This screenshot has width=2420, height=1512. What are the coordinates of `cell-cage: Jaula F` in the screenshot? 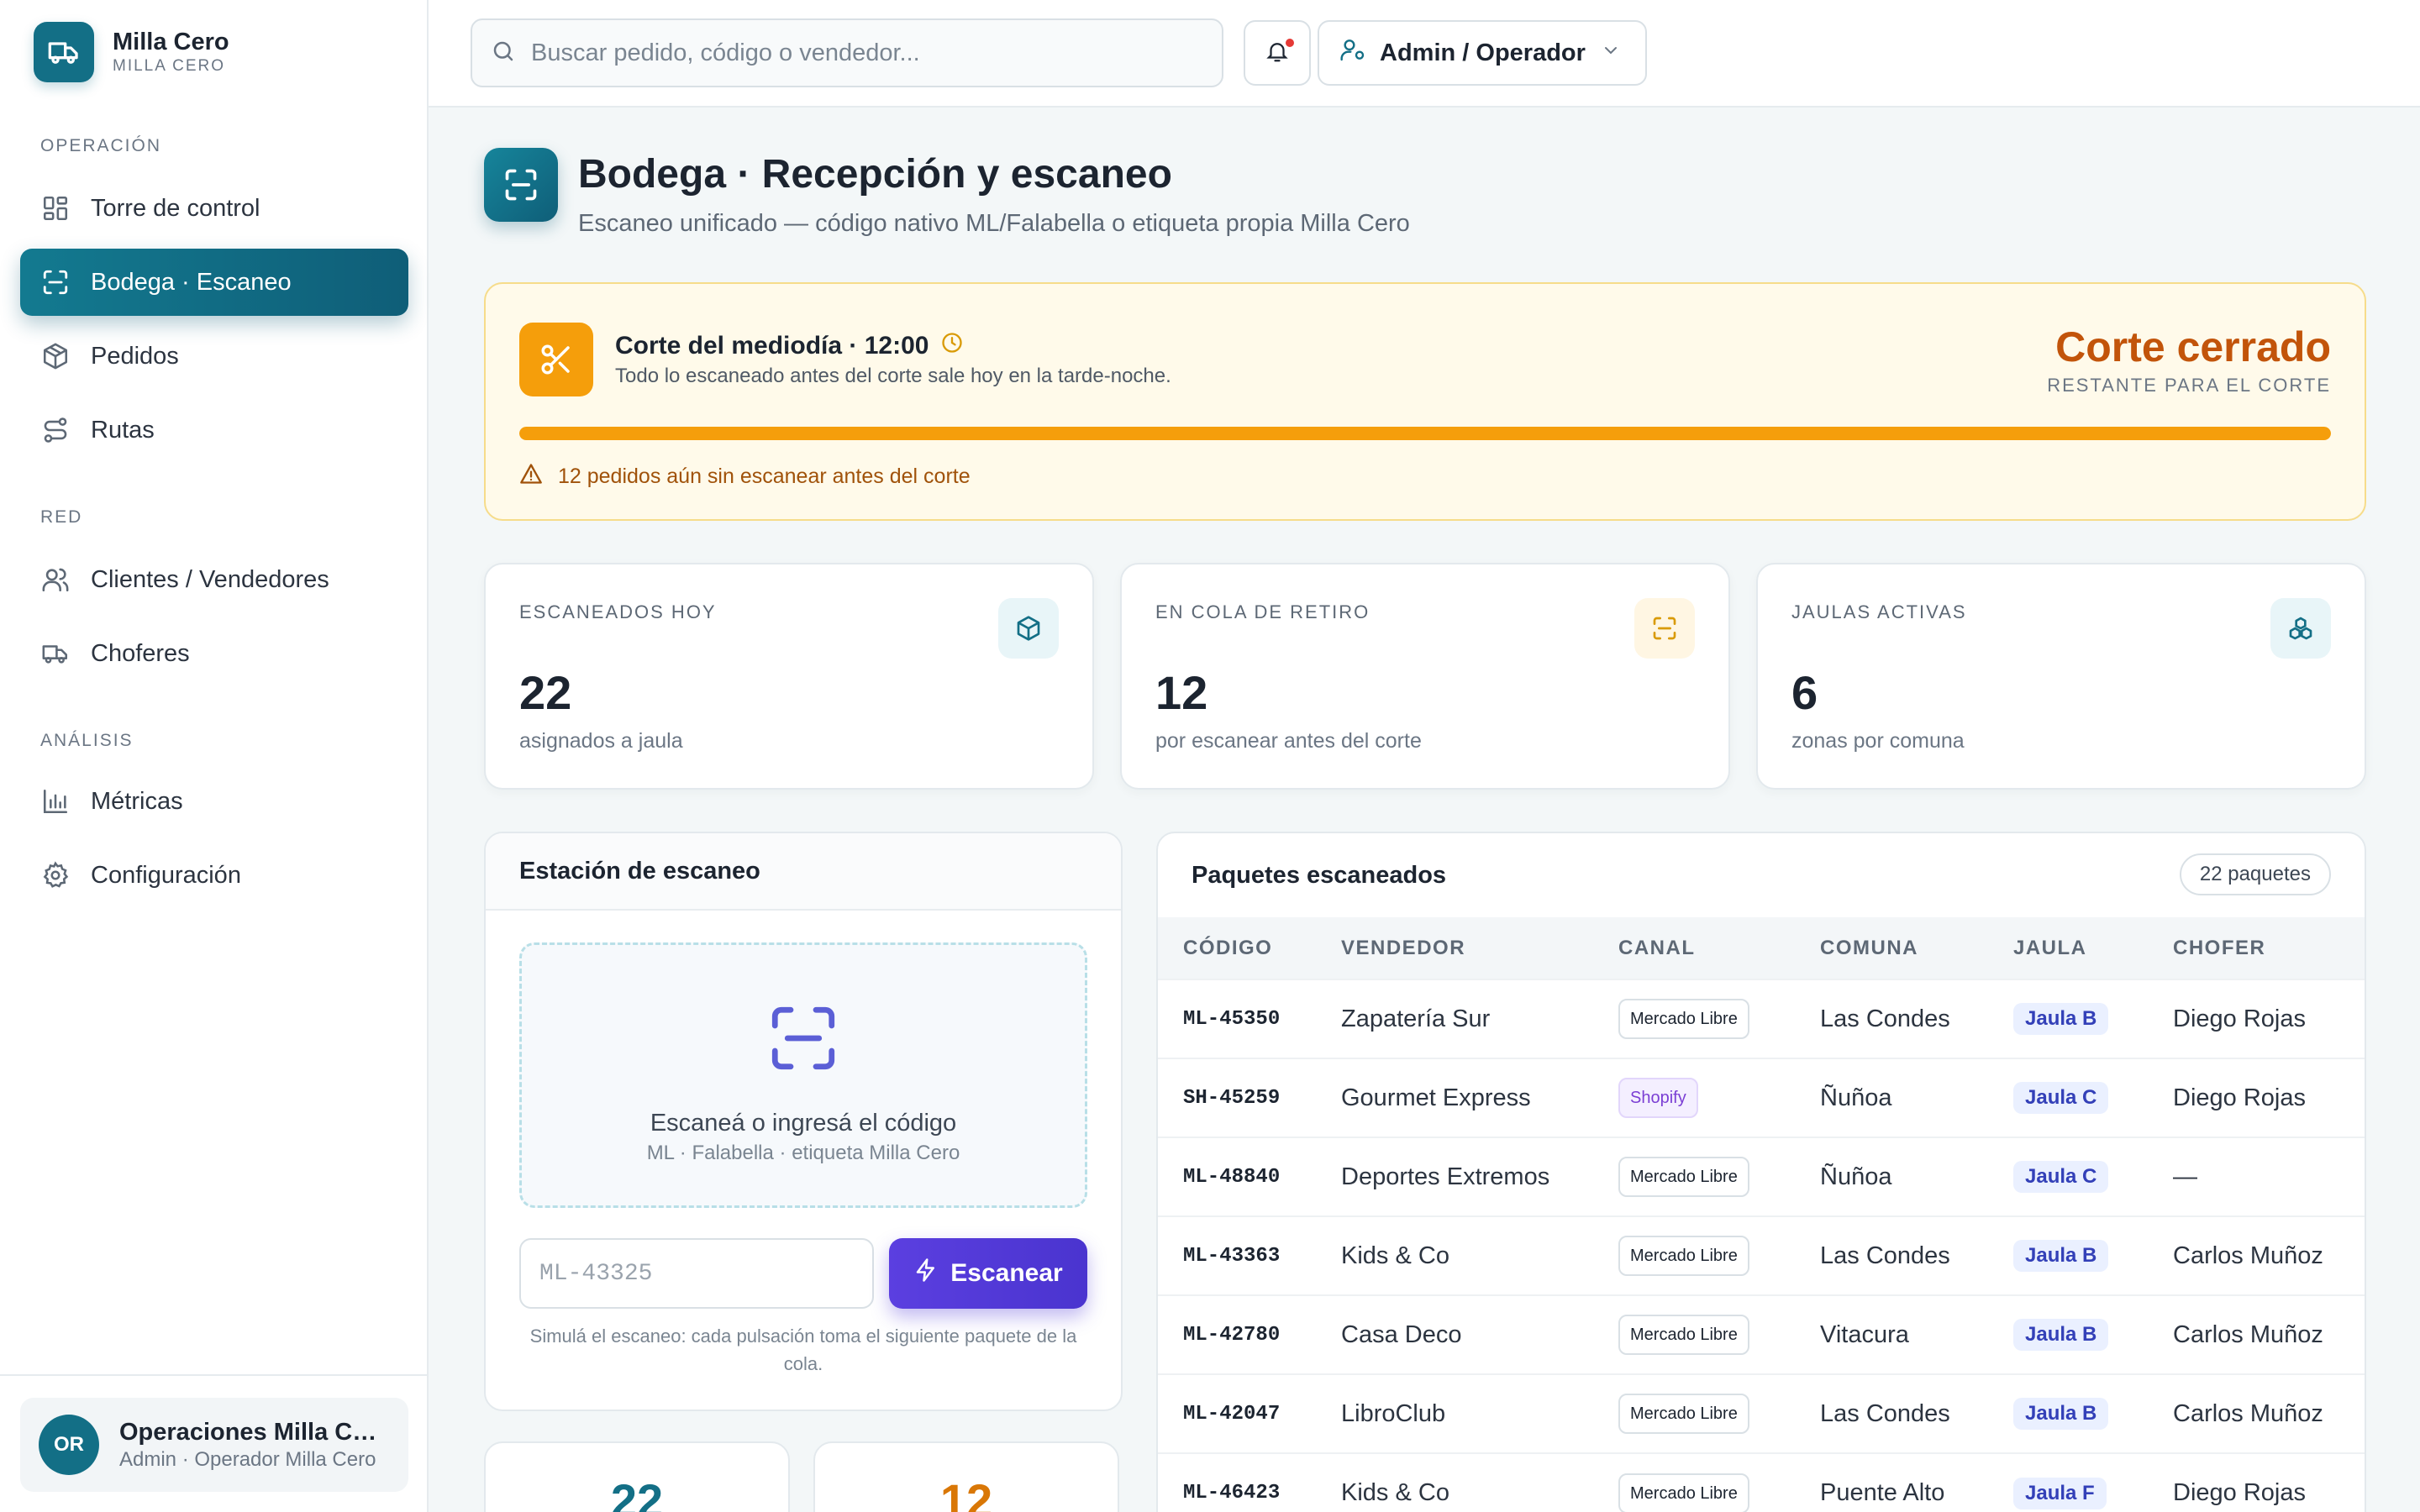 It's located at (2068, 1482).